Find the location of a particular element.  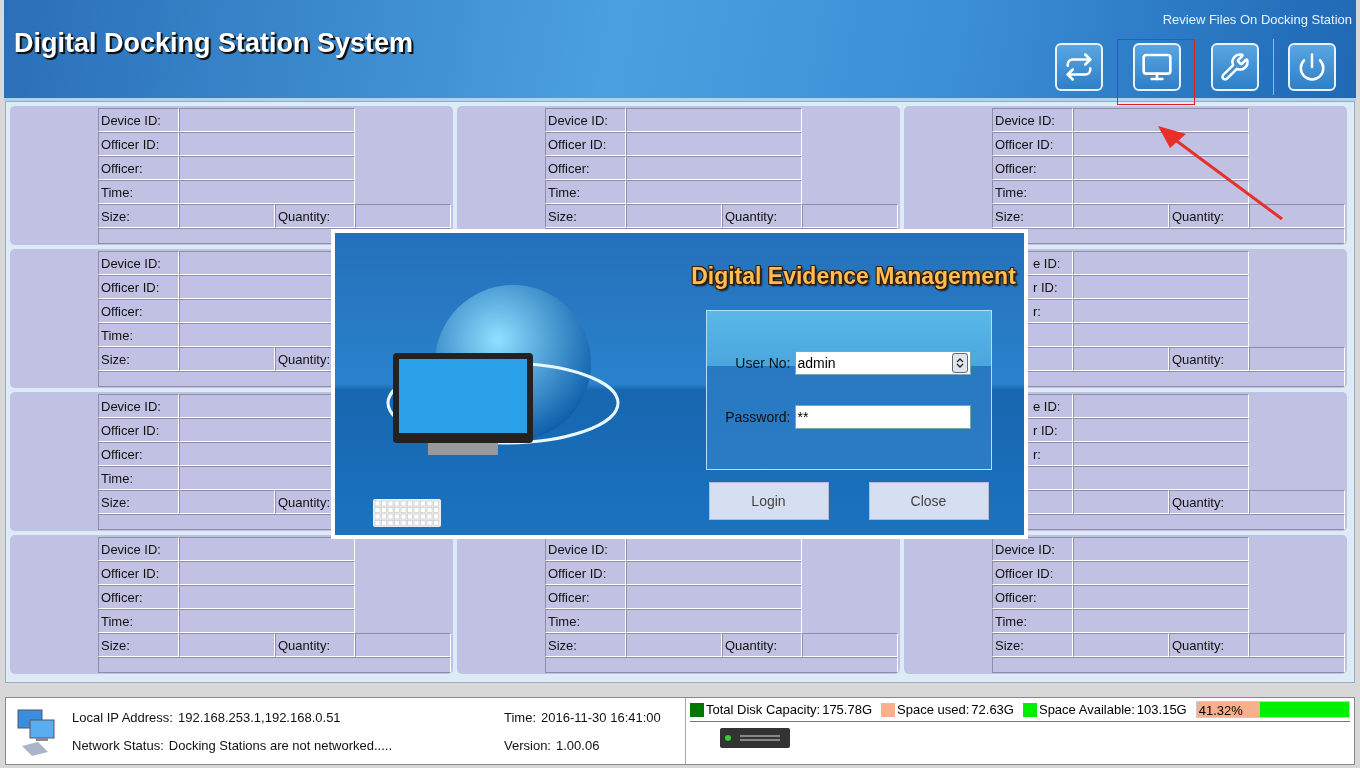

drive-icon is located at coordinates (755, 738).